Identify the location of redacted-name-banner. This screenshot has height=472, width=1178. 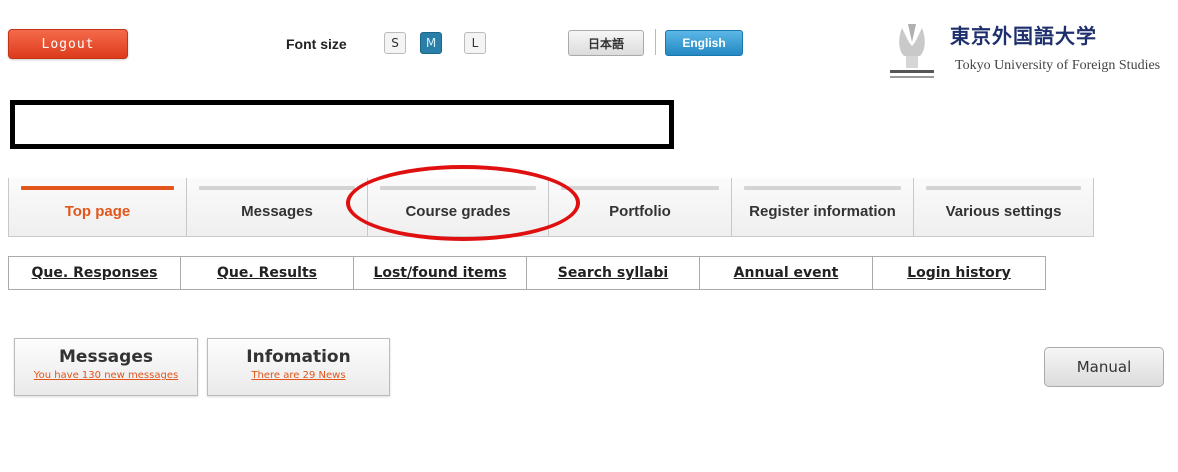
(342, 124).